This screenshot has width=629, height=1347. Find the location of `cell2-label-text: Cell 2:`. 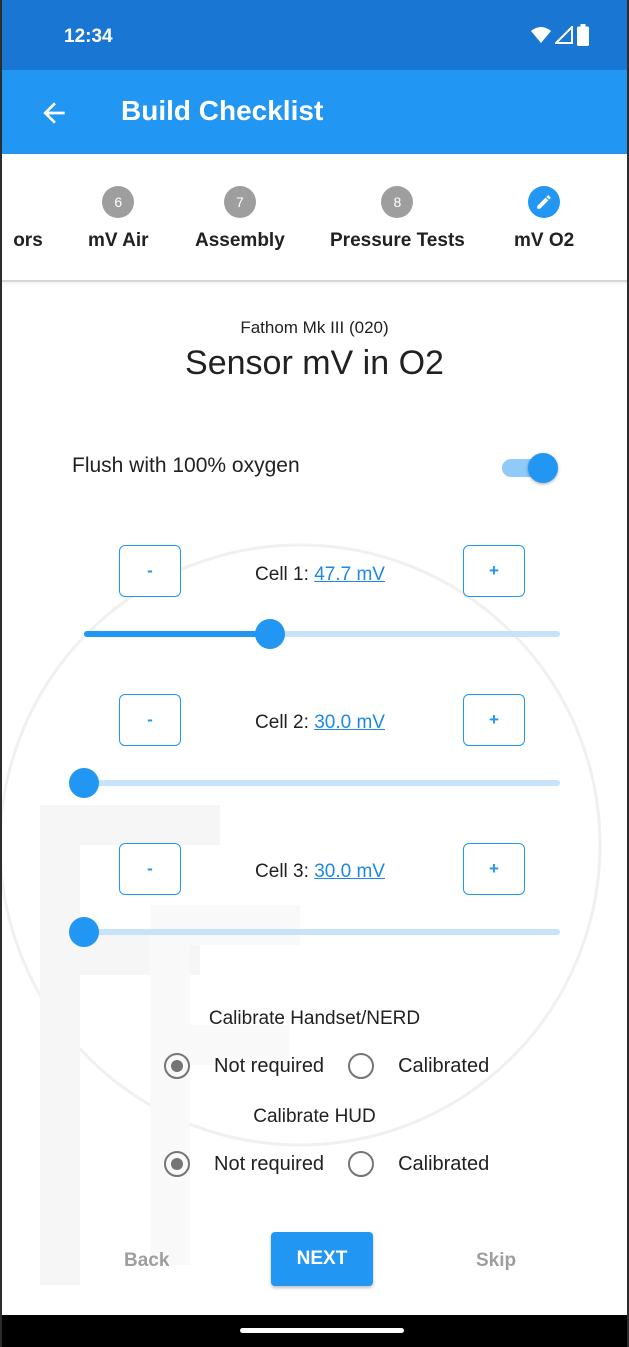

cell2-label-text: Cell 2: is located at coordinates (285, 722).